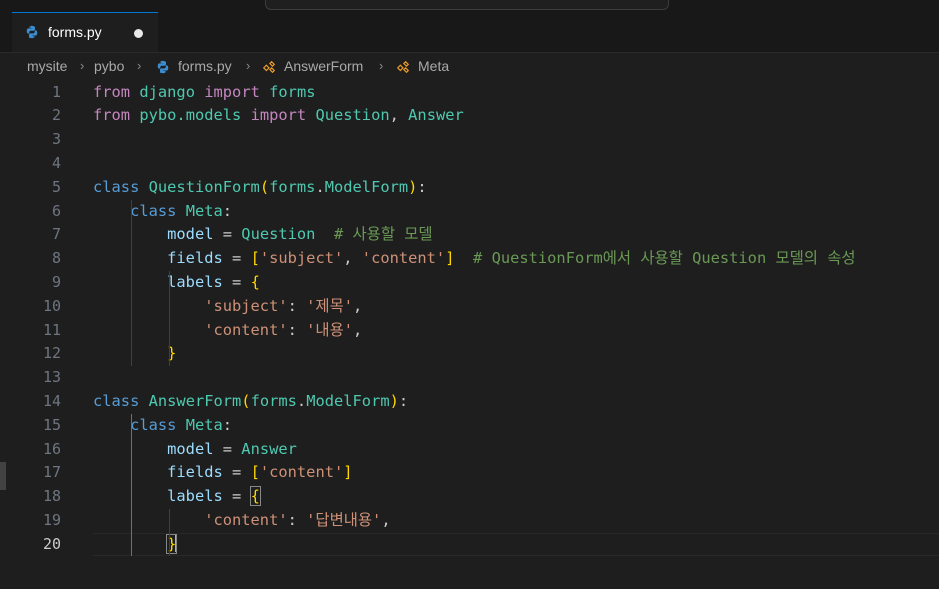  Describe the element at coordinates (263, 235) in the screenshot. I see `code-text: model = Question # 사용할 모델` at that location.